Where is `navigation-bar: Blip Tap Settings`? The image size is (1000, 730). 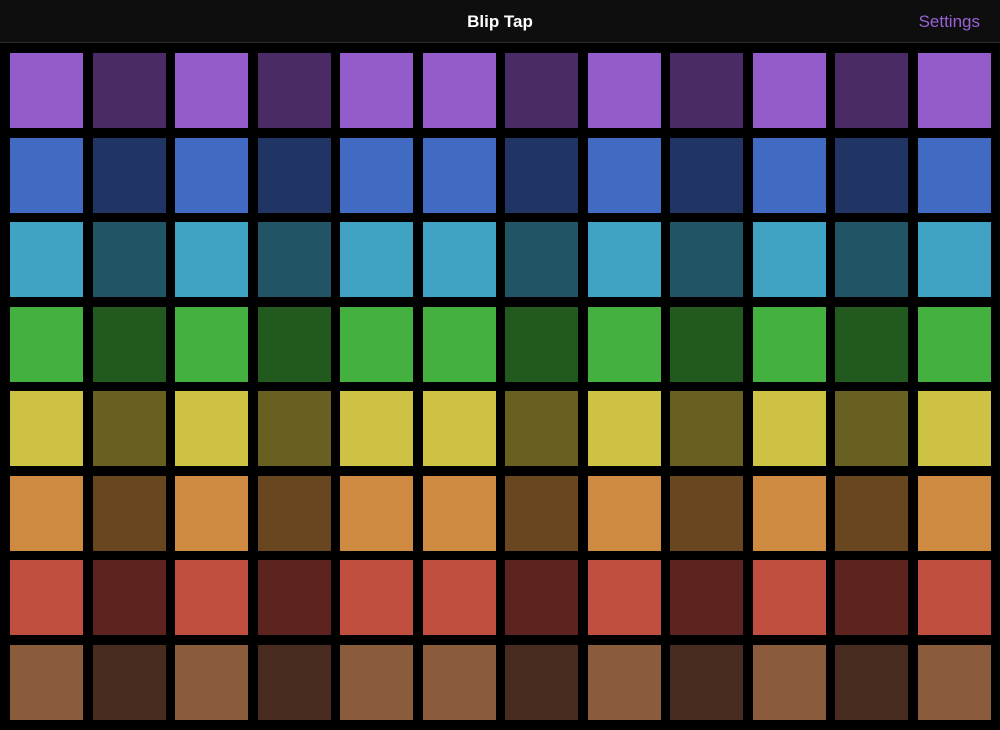
navigation-bar: Blip Tap Settings is located at coordinates (500, 21).